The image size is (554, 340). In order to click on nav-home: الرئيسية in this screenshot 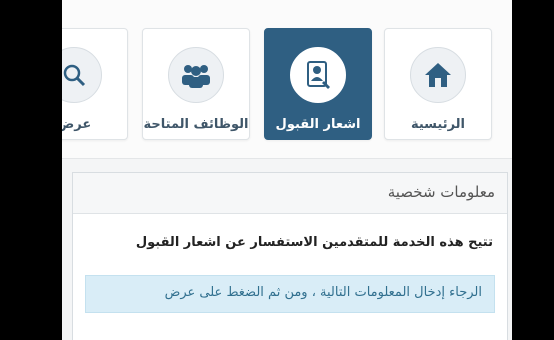, I will do `click(438, 84)`.